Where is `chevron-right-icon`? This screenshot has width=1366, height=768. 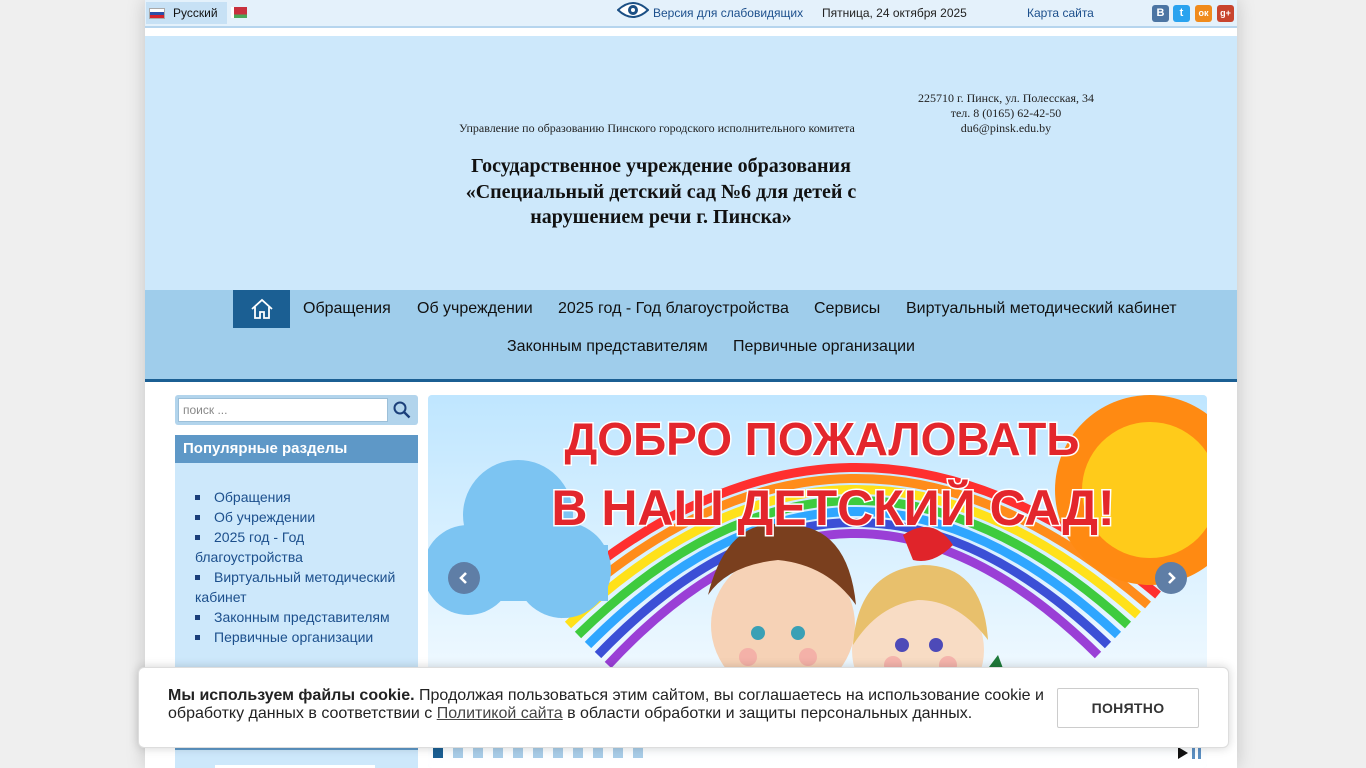 chevron-right-icon is located at coordinates (1172, 578).